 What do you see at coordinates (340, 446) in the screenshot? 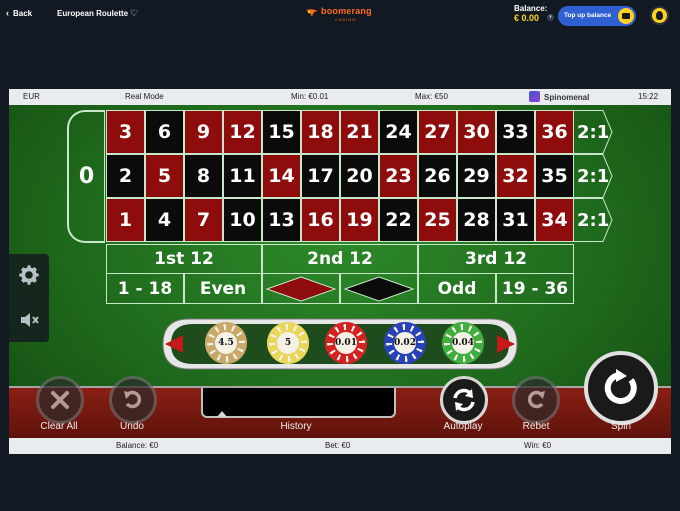
I see `status-bar: Balance: €0 Bet: €0 Win: €0` at bounding box center [340, 446].